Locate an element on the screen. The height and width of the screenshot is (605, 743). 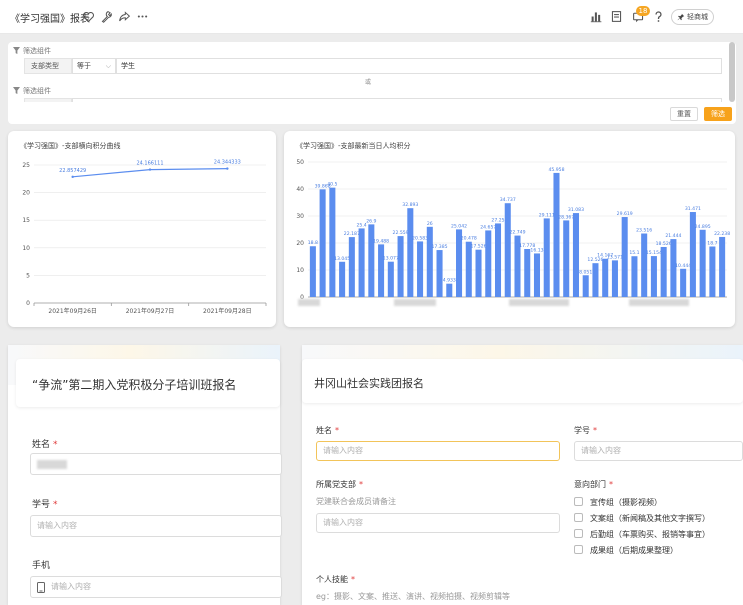
phone-icon is located at coordinates (41, 587).